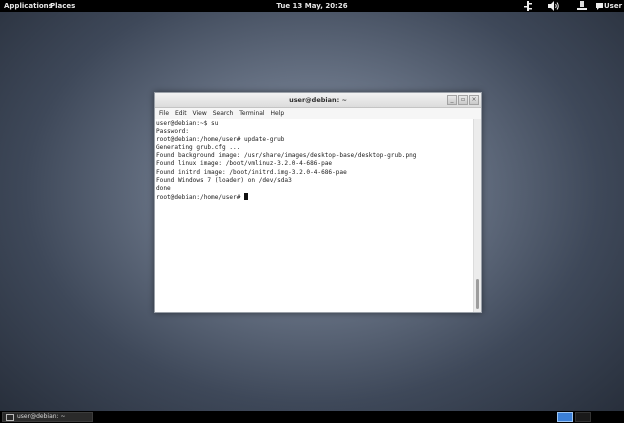 The width and height of the screenshot is (624, 423). I want to click on terminal-scrollbar, so click(477, 215).